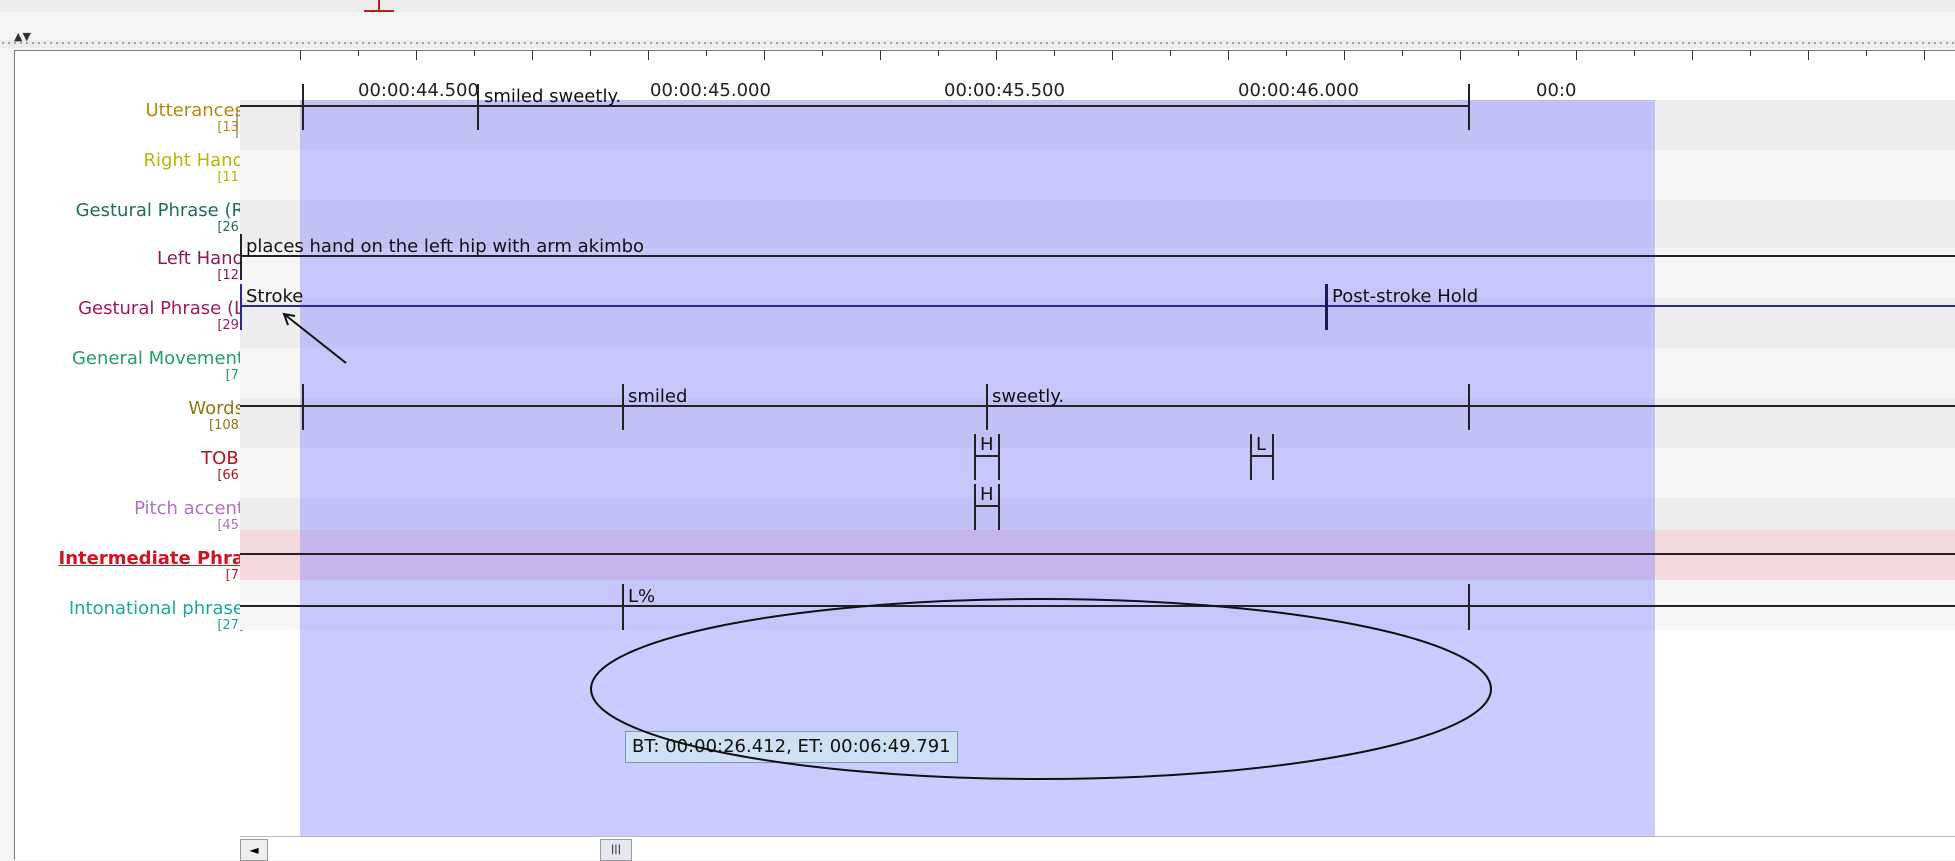  Describe the element at coordinates (194, 110) in the screenshot. I see `tier-label-utterances: Utterances` at that location.